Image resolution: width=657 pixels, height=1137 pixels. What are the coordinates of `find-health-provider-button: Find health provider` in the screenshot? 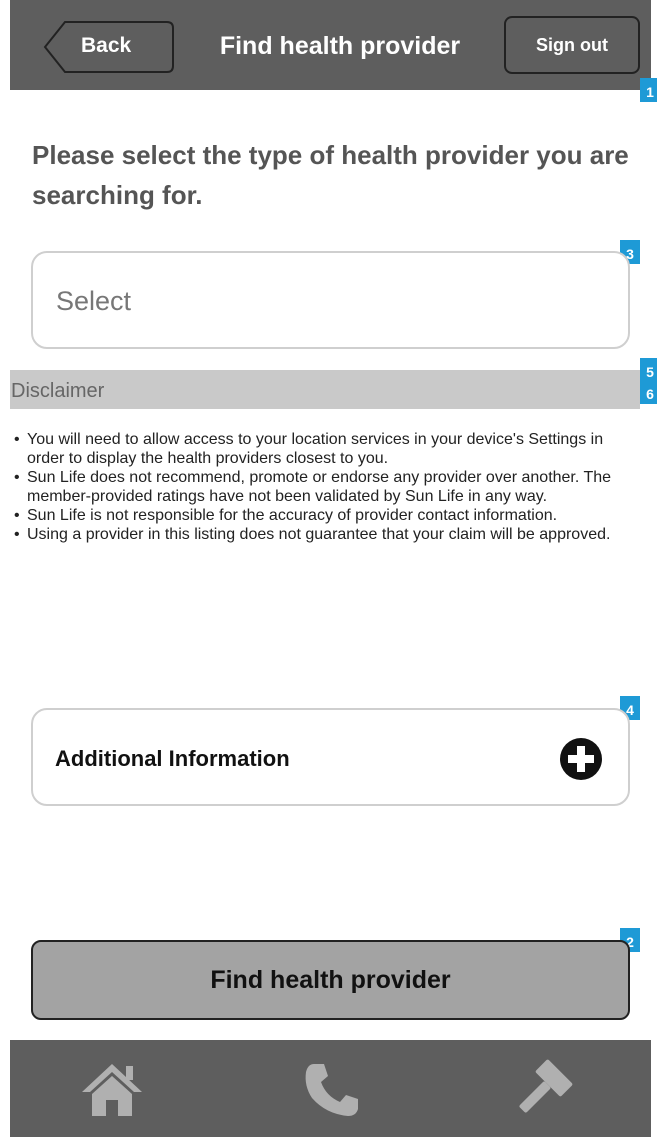 It's located at (330, 980).